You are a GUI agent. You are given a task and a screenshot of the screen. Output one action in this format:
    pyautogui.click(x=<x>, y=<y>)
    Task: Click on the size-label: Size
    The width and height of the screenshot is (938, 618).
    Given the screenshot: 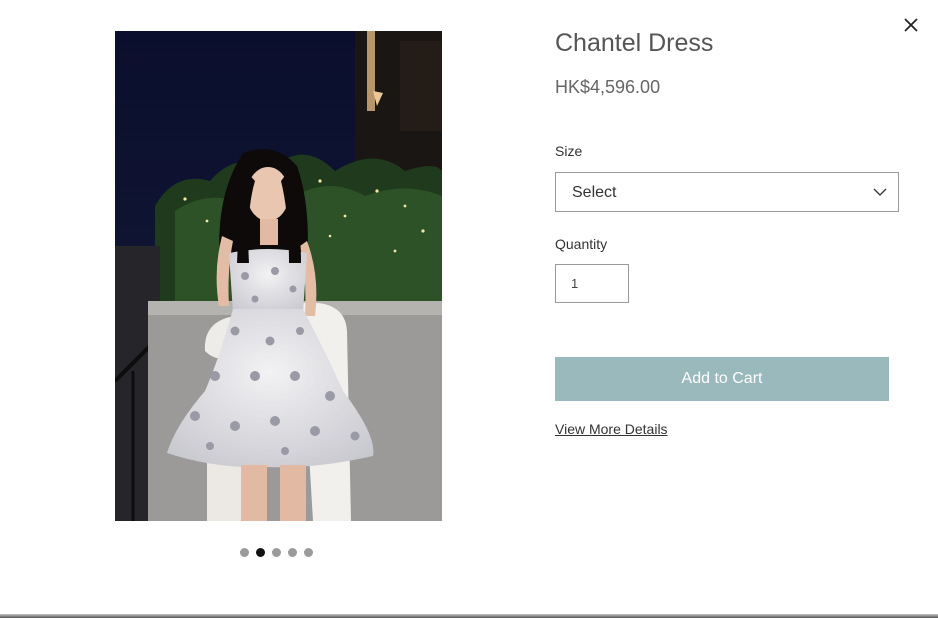 What is the action you would take?
    pyautogui.click(x=569, y=151)
    